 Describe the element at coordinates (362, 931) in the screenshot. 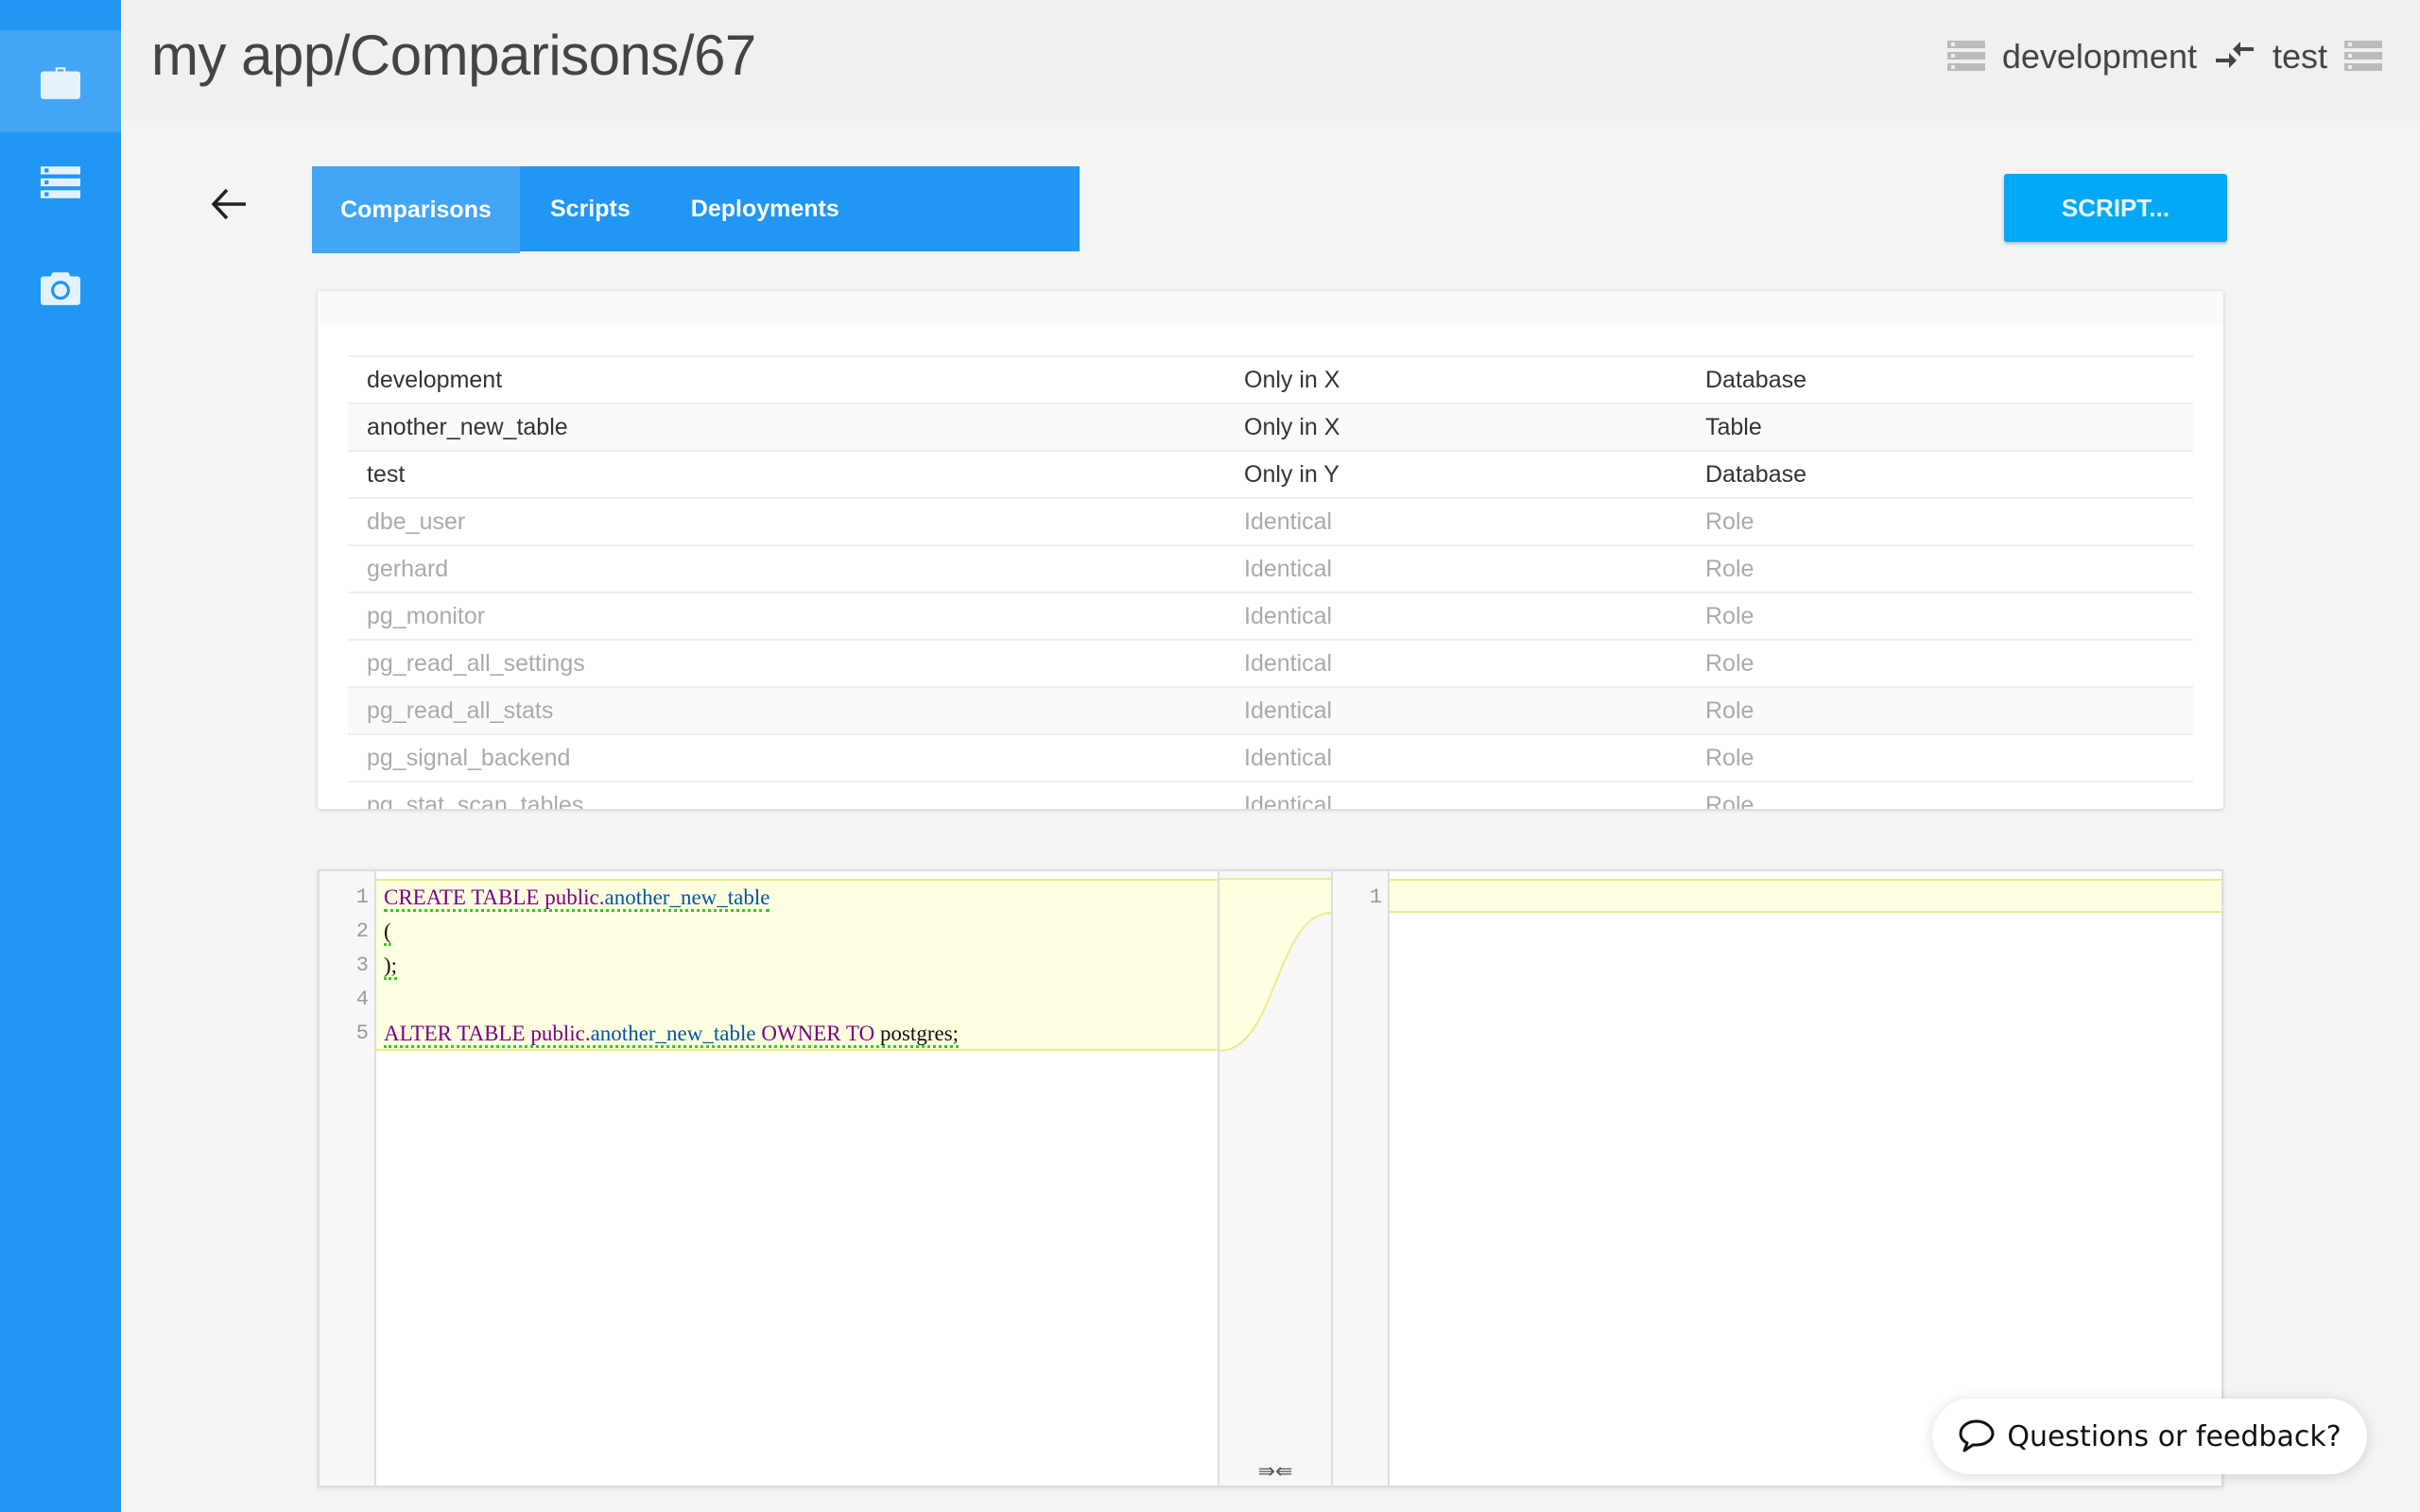

I see `line-number: 2` at that location.